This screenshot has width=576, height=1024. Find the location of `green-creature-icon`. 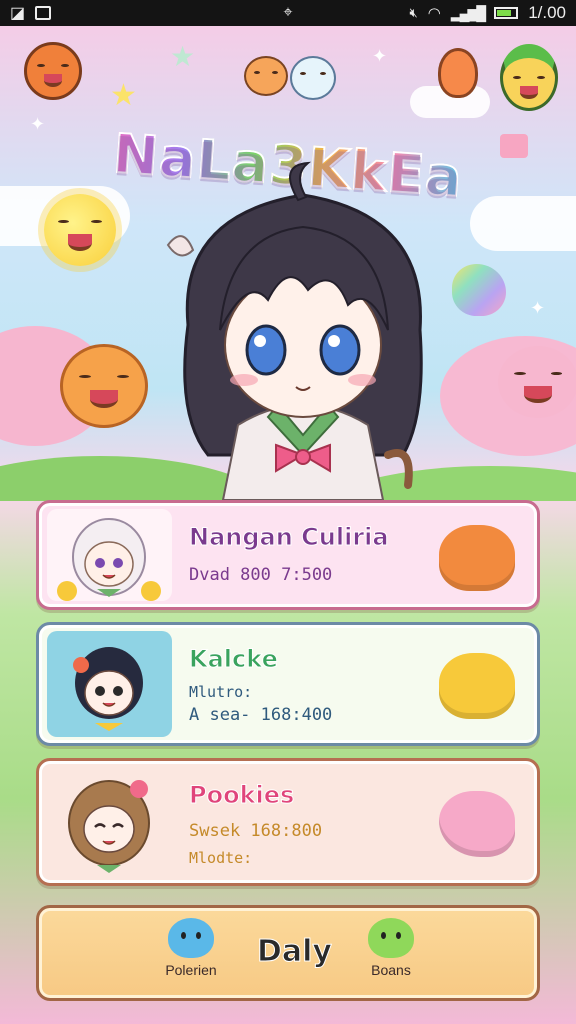

green-creature-icon is located at coordinates (391, 938).